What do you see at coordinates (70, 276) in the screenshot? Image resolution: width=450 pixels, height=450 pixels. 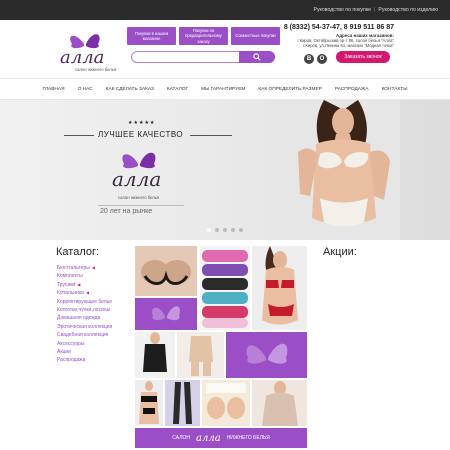 I see `catalog-item-label: Комплекты` at bounding box center [70, 276].